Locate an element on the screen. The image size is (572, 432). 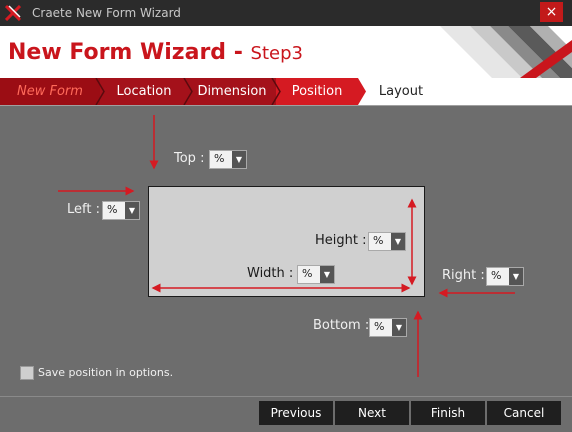
height-unit-value: % is located at coordinates (378, 240).